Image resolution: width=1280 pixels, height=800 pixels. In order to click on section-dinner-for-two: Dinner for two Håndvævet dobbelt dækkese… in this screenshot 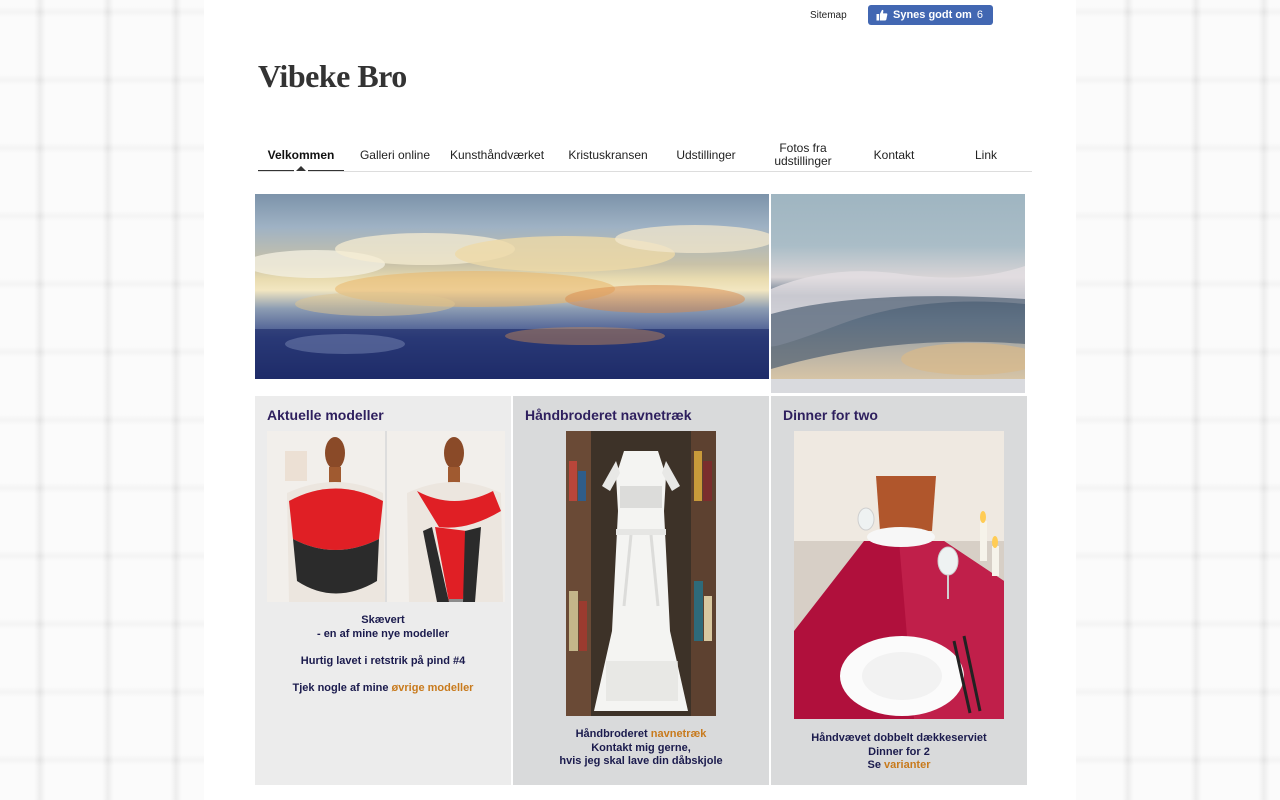, I will do `click(899, 590)`.